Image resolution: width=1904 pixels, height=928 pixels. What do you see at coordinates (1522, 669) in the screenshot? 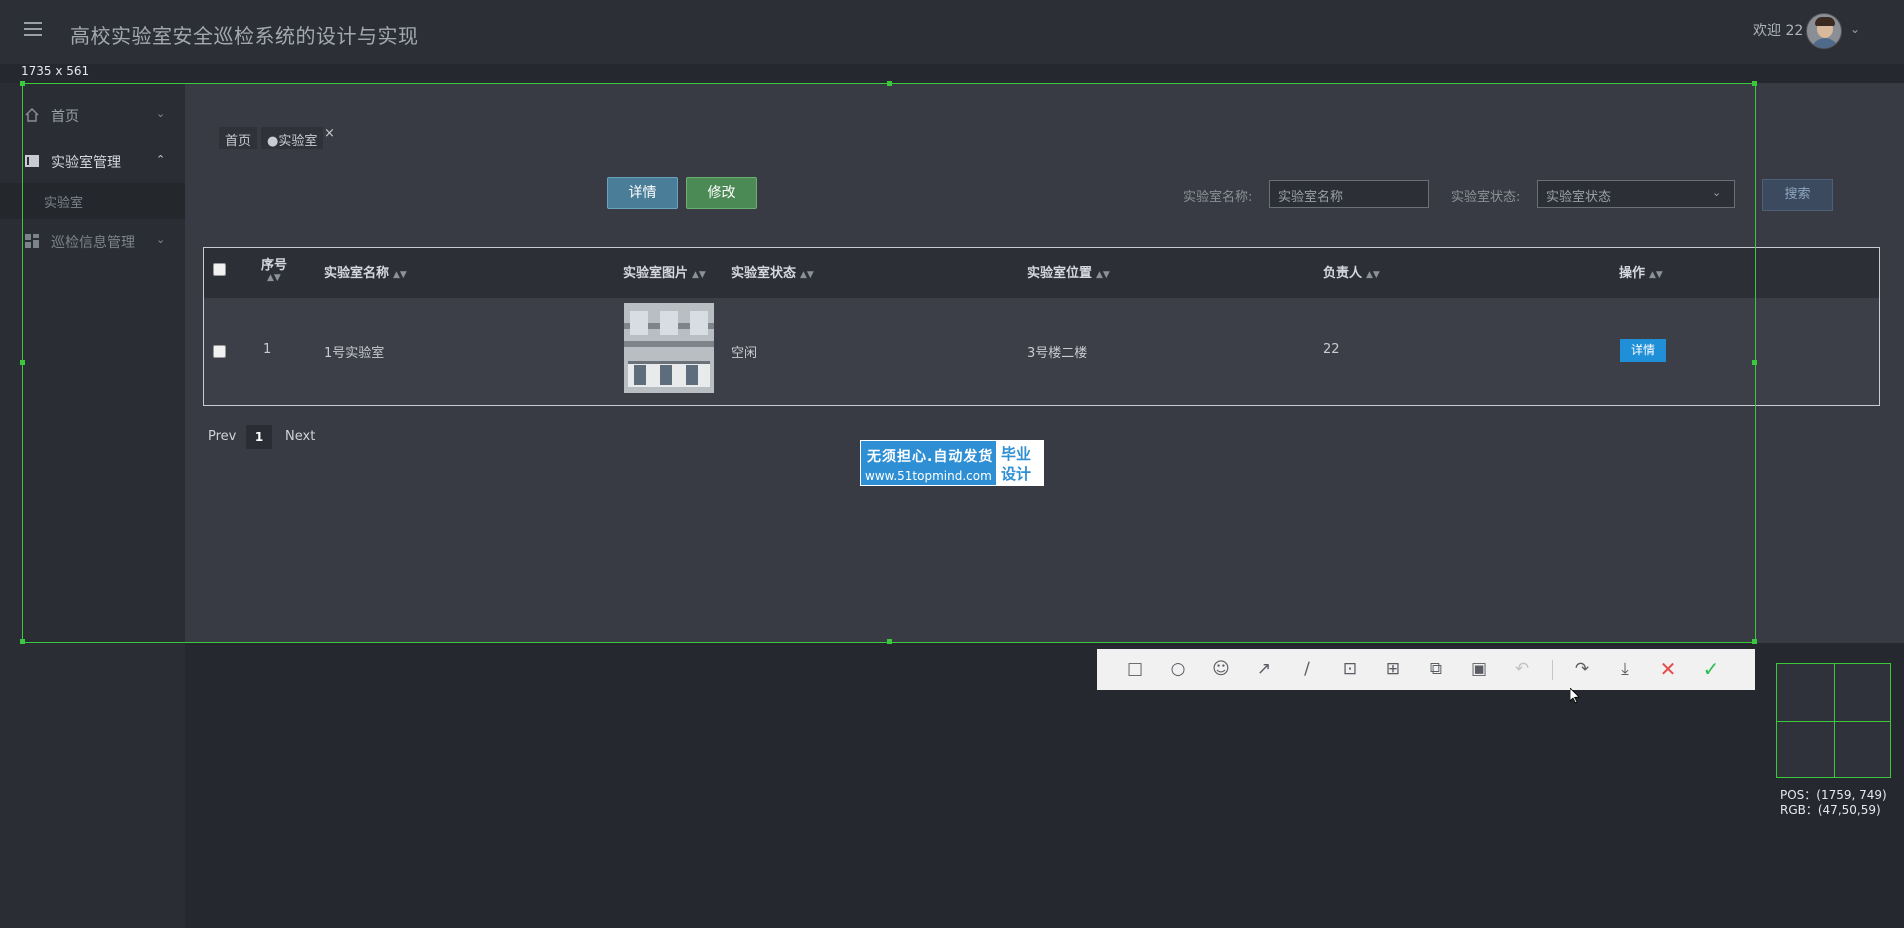
I see `undo-icon: ↶` at bounding box center [1522, 669].